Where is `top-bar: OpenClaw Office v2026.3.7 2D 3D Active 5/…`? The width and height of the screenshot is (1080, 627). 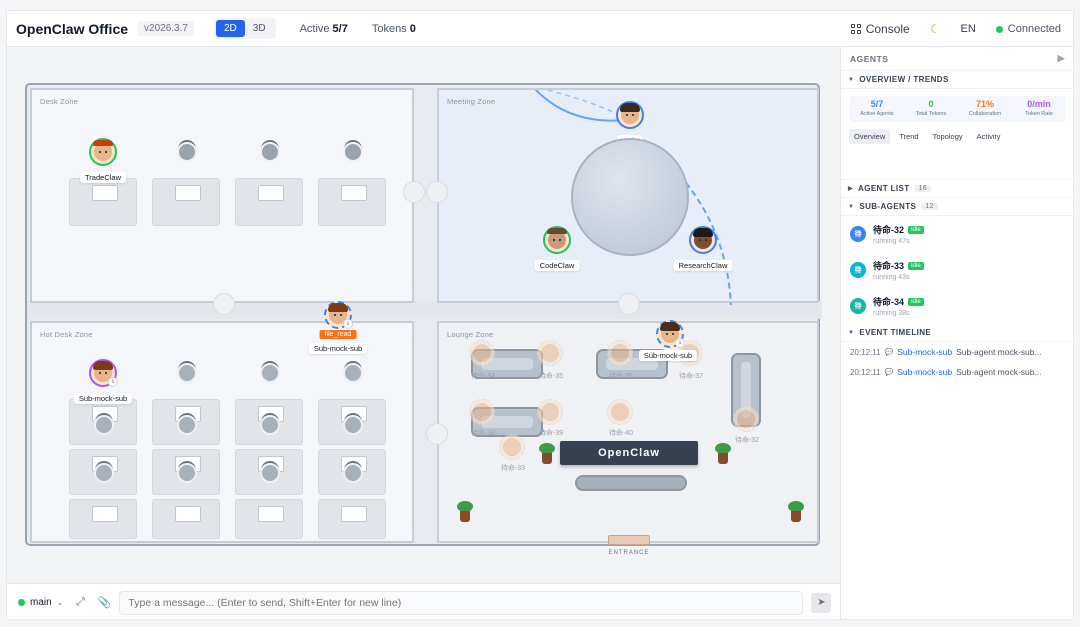 top-bar: OpenClaw Office v2026.3.7 2D 3D Active 5/… is located at coordinates (540, 29).